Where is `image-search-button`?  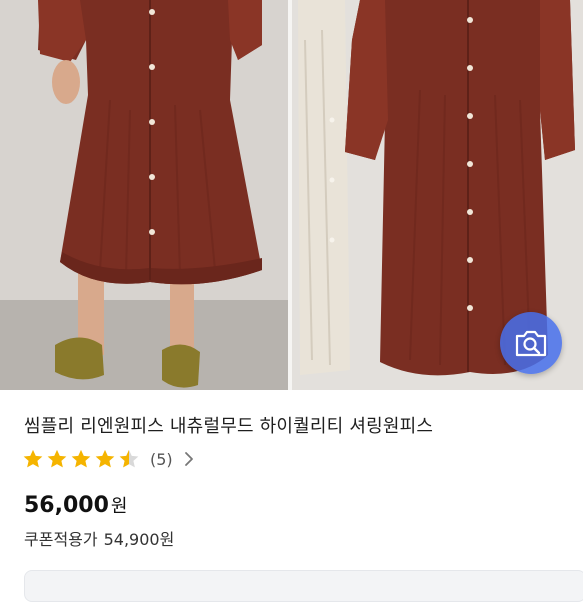 image-search-button is located at coordinates (531, 343).